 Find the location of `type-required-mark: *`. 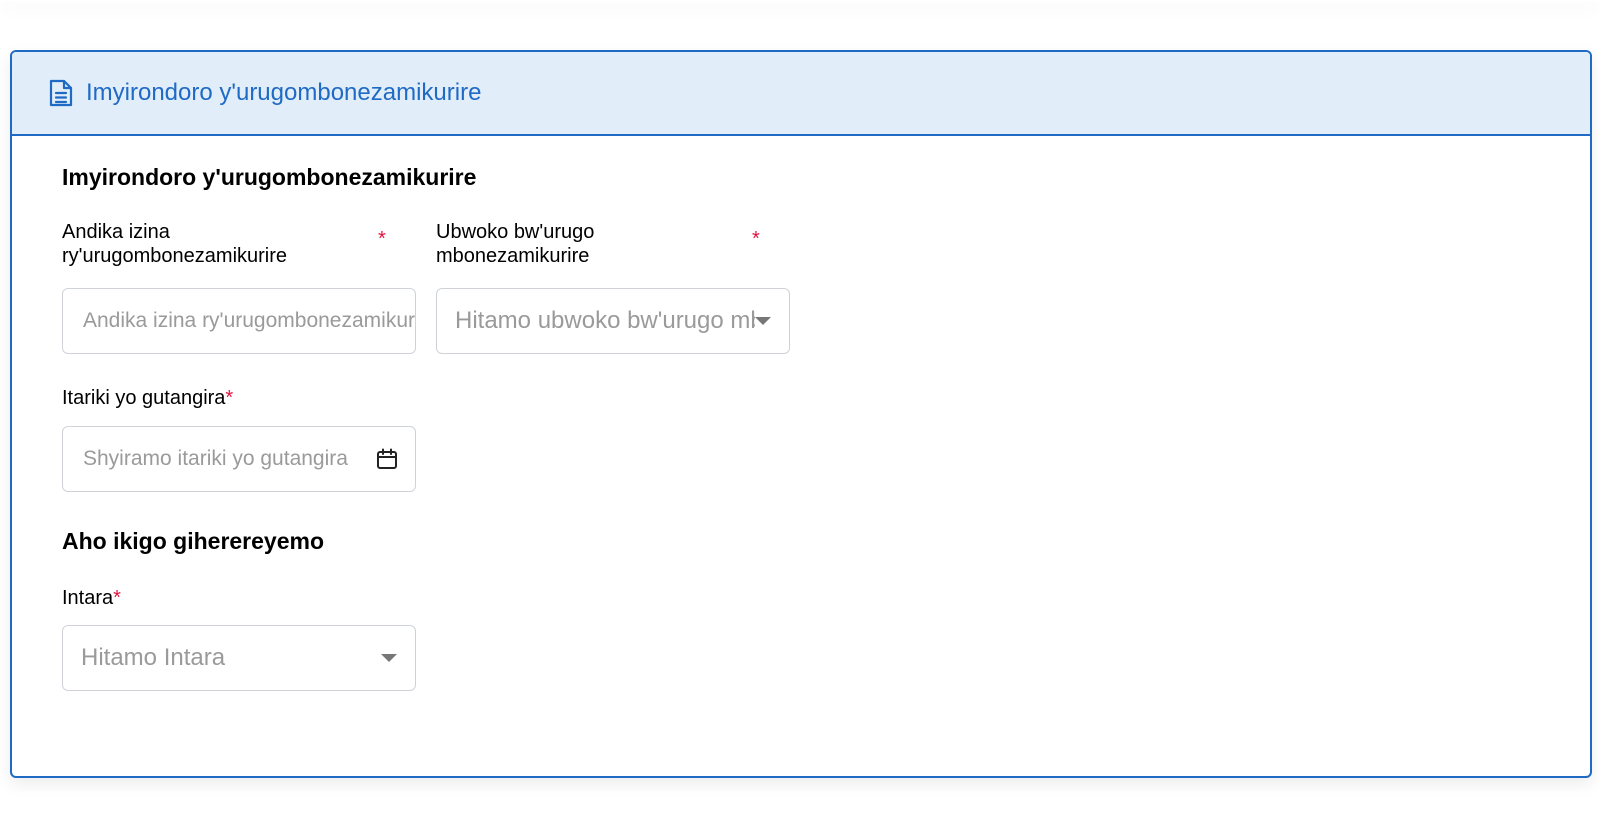

type-required-mark: * is located at coordinates (756, 239).